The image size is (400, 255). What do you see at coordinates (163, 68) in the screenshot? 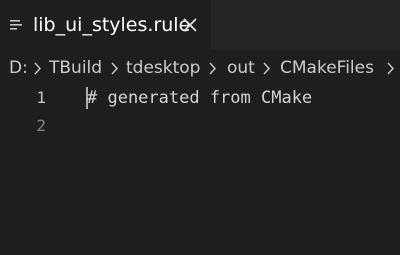
I see `breadcrumb-item-tdesktop: tdesktop` at bounding box center [163, 68].